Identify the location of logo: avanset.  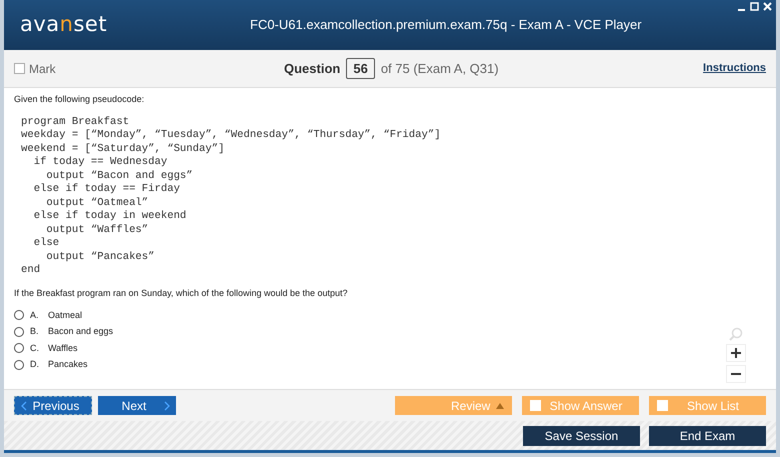
(64, 24).